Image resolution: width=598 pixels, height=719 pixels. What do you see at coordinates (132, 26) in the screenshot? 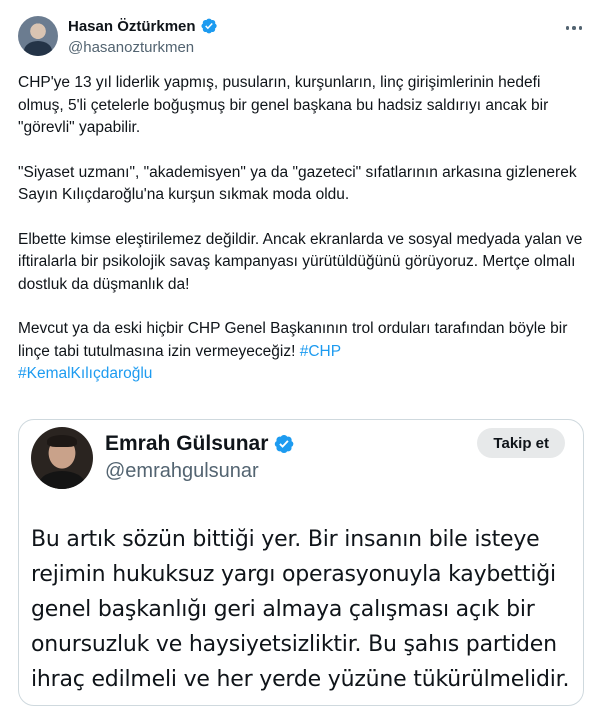
I see `author-name: Hasan Öztürkmen` at bounding box center [132, 26].